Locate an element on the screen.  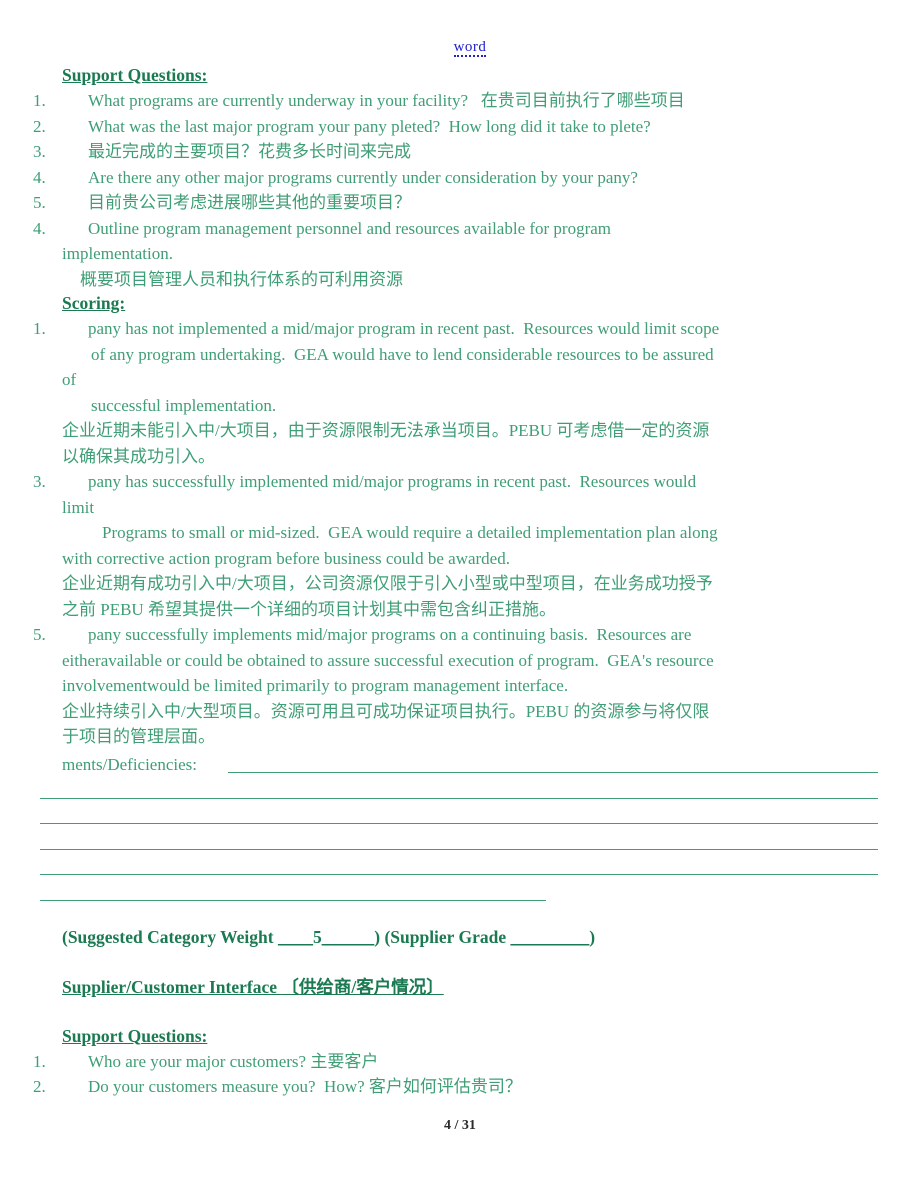
supplier-grade-blank: _________ is located at coordinates (550, 937).